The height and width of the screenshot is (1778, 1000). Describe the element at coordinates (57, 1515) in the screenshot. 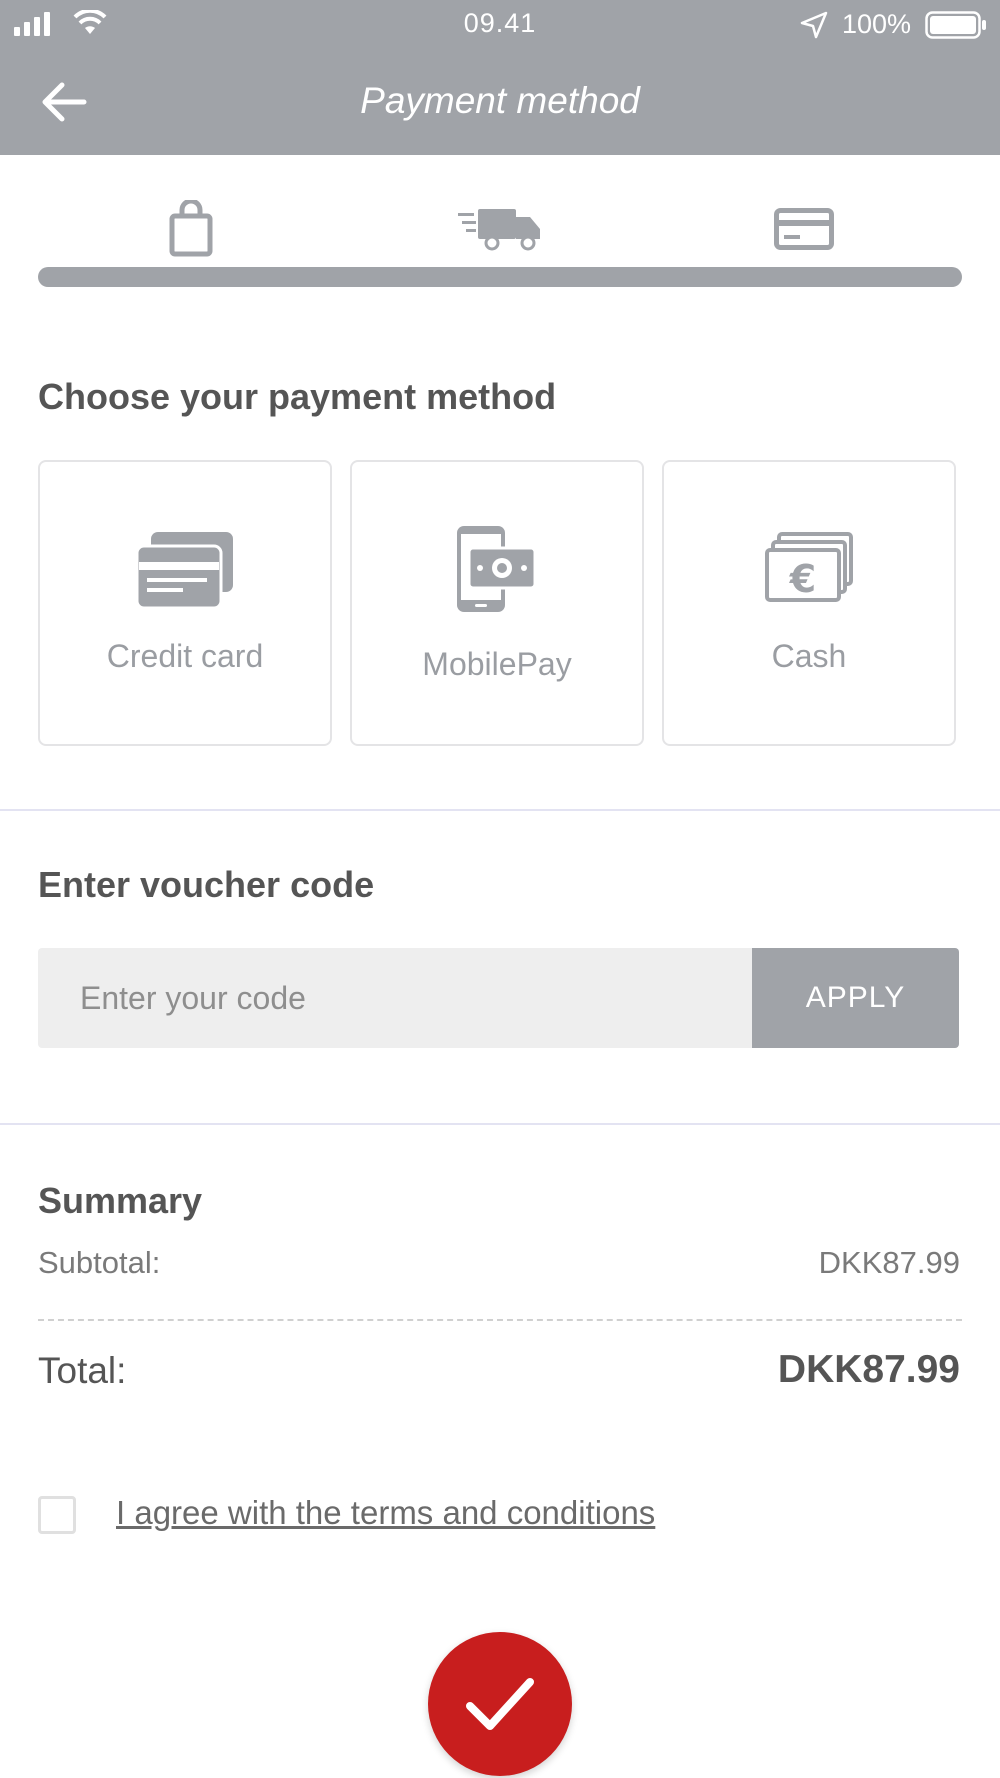

I see `terms-checkbox` at that location.